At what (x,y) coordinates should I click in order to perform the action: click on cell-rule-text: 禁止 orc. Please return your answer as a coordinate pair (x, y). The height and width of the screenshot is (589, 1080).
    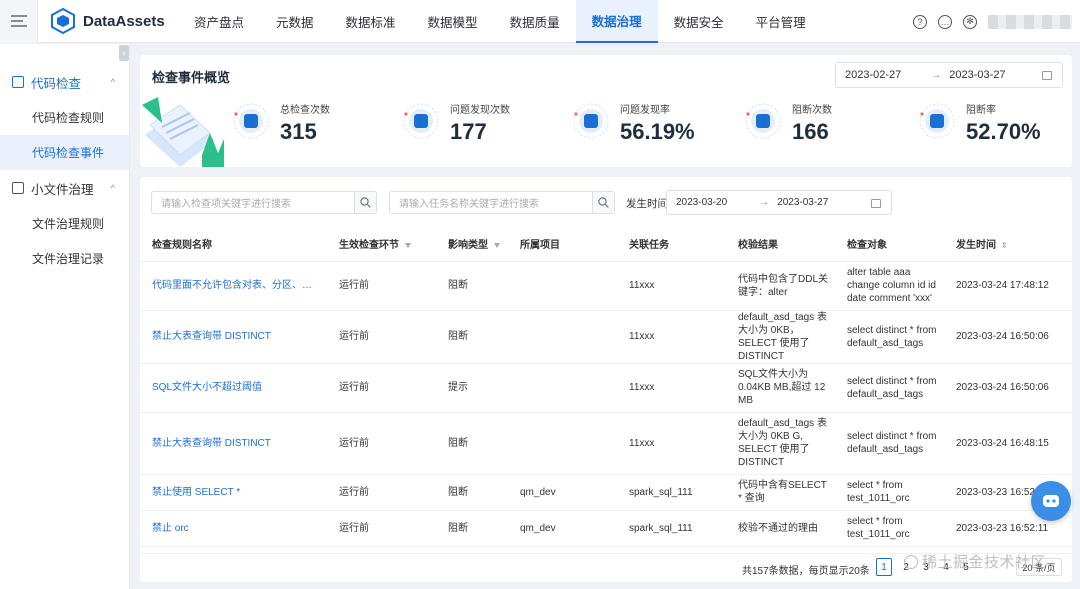
    Looking at the image, I should click on (236, 528).